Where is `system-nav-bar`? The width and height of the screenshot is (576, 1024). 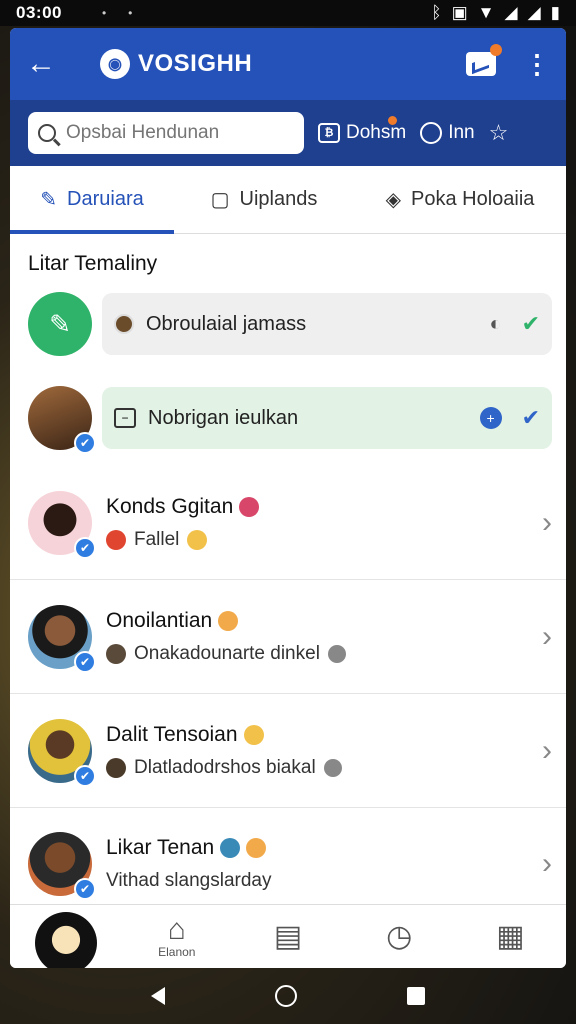 system-nav-bar is located at coordinates (288, 996).